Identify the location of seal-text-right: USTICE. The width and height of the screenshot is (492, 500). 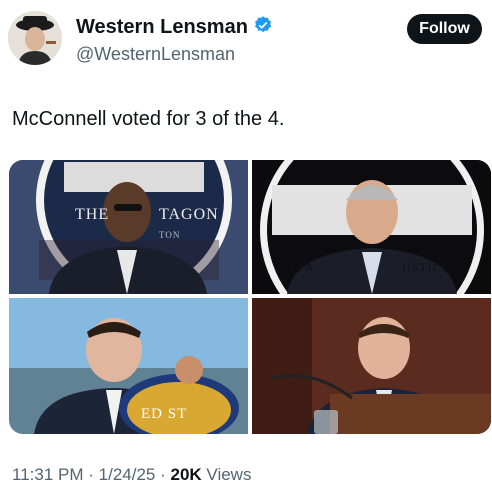
(426, 267).